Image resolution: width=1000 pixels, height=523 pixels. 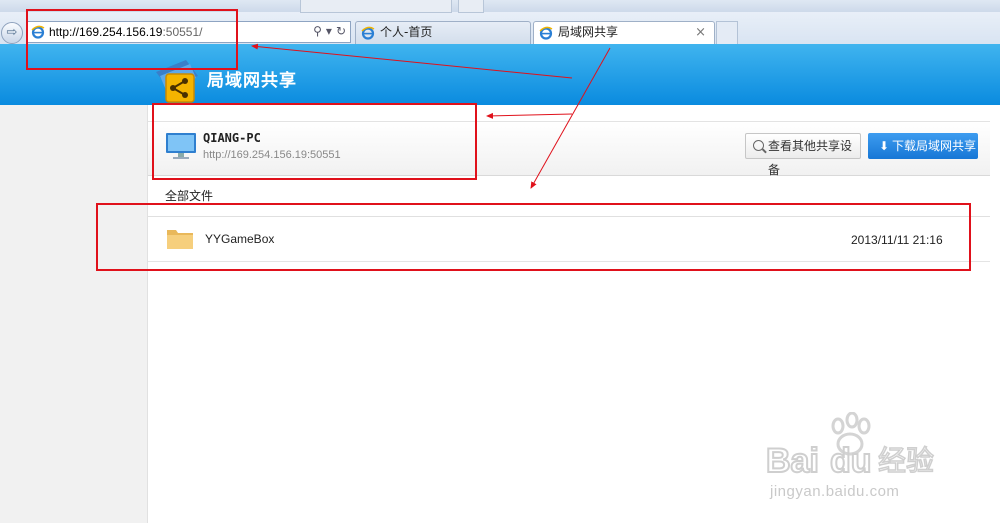 What do you see at coordinates (758, 145) in the screenshot?
I see `search-icon` at bounding box center [758, 145].